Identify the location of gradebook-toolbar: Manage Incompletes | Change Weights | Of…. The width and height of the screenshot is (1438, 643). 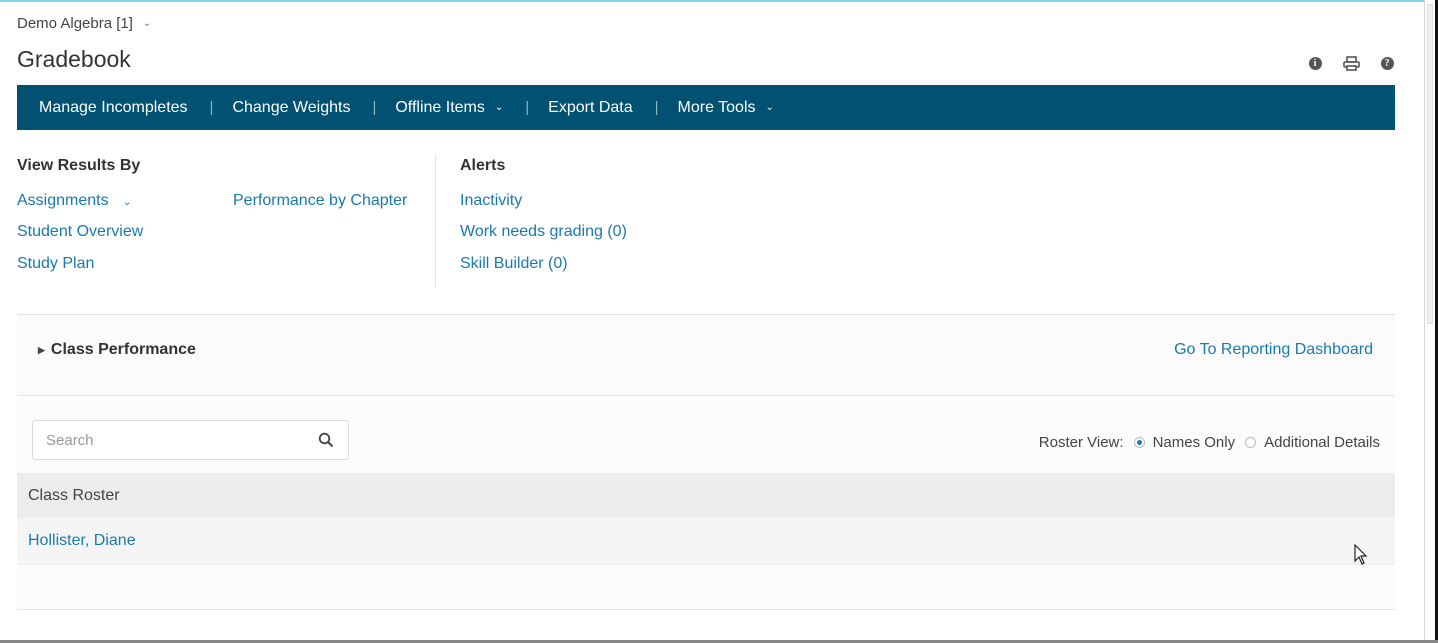
(706, 107).